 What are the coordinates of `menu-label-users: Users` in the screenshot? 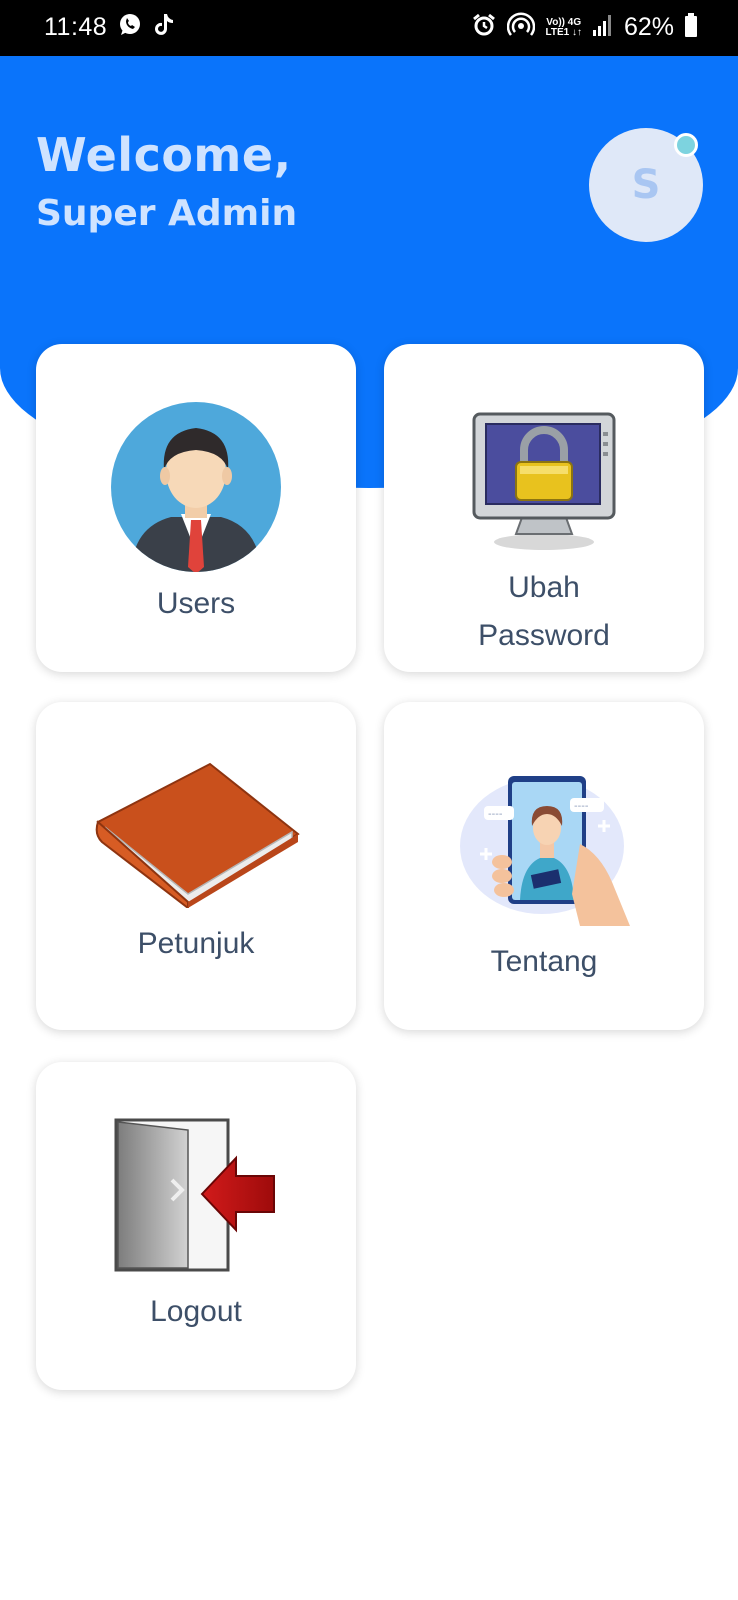 It's located at (196, 603).